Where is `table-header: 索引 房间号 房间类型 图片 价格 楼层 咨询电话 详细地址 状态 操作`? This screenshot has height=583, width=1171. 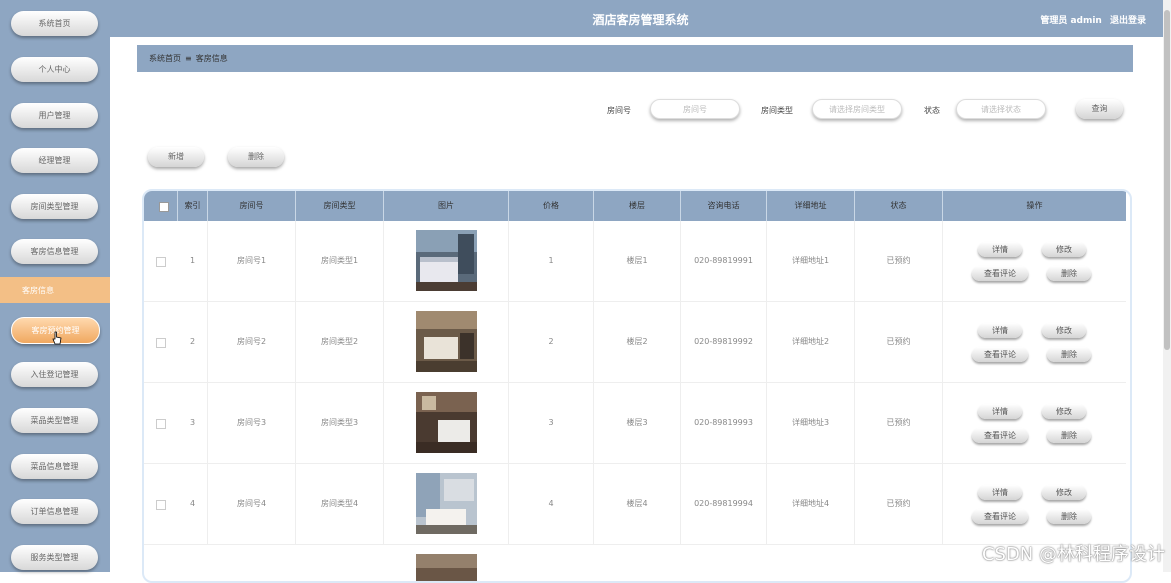 table-header: 索引 房间号 房间类型 图片 价格 楼层 咨询电话 详细地址 状态 操作 is located at coordinates (635, 206).